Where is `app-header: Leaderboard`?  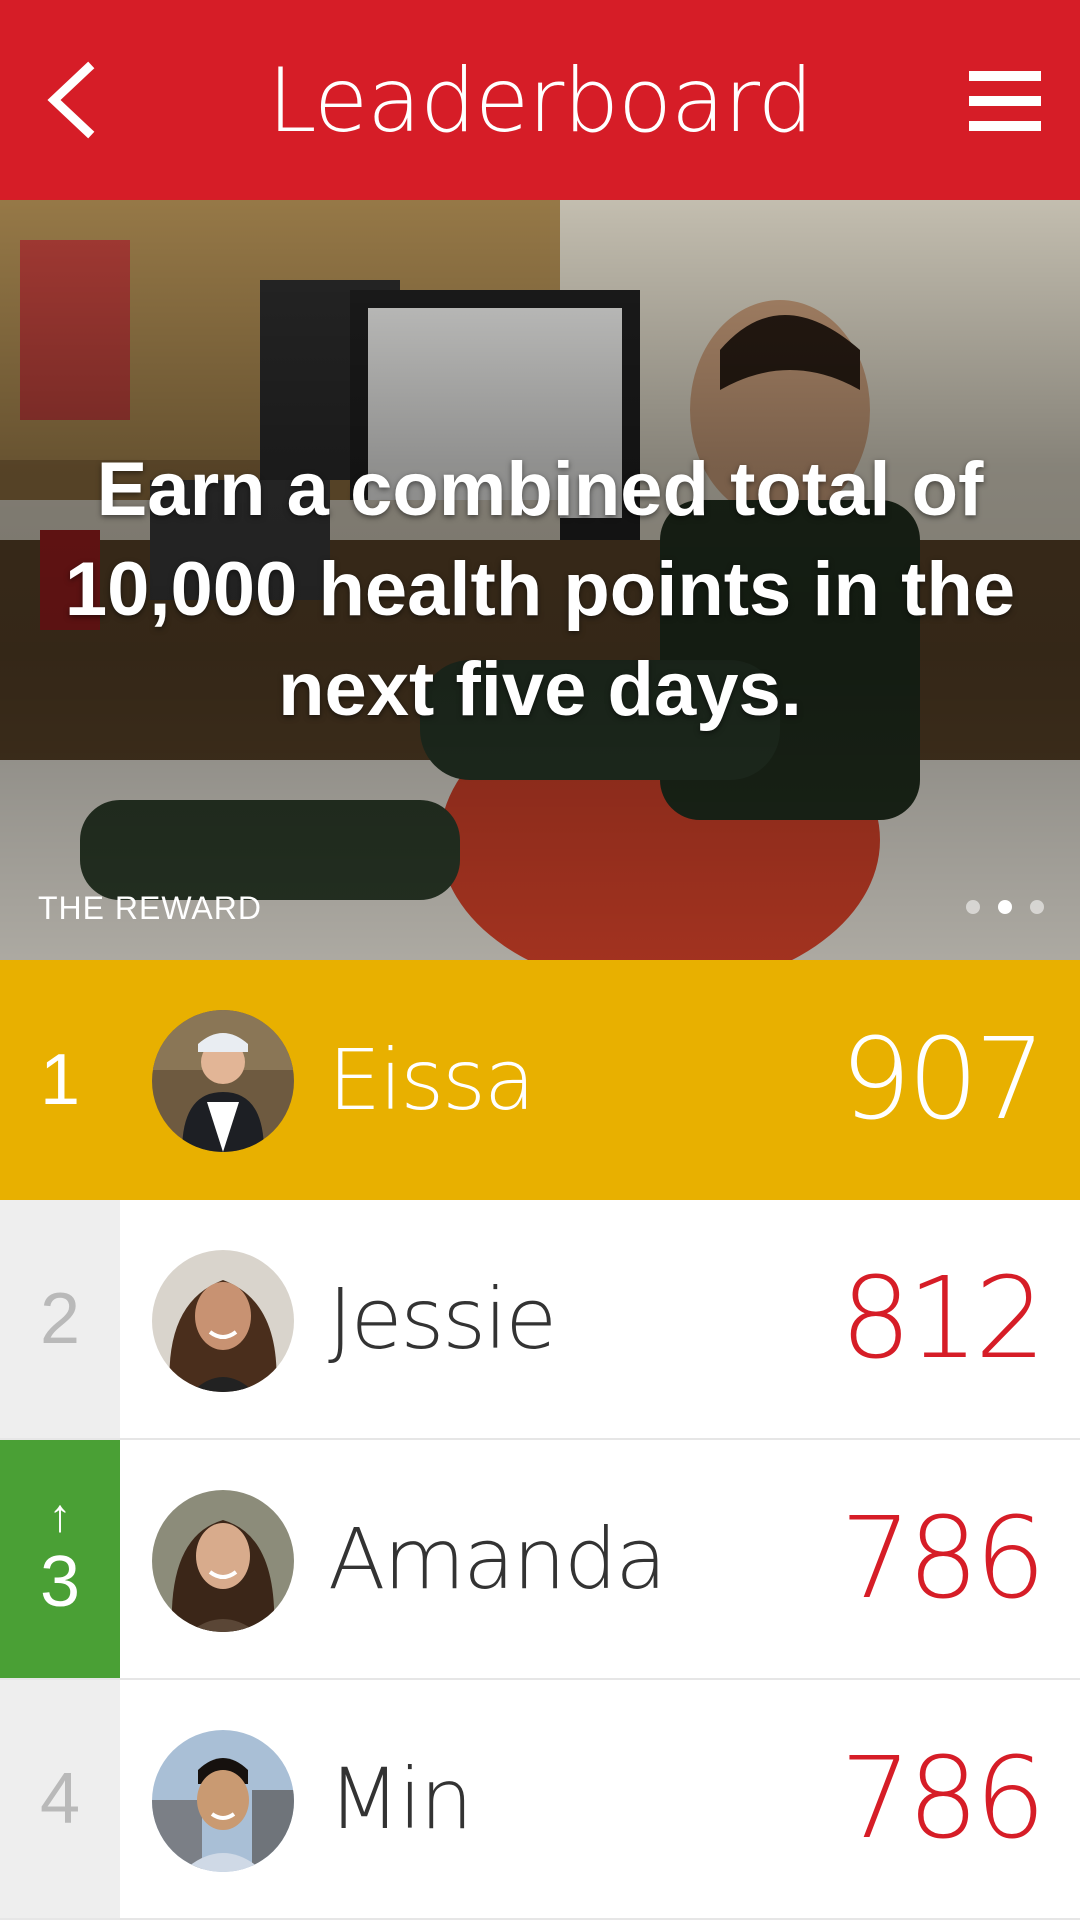 app-header: Leaderboard is located at coordinates (540, 100).